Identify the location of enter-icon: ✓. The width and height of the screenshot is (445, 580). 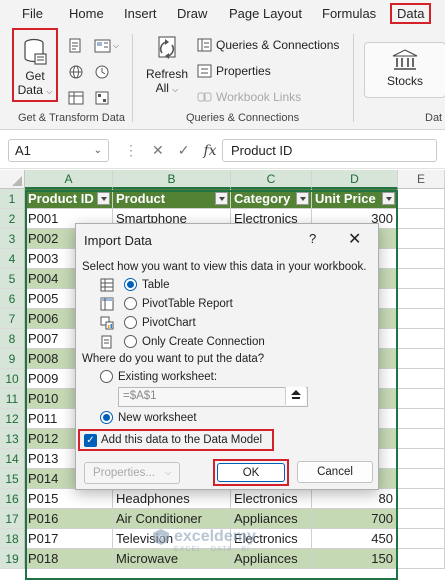
(184, 150).